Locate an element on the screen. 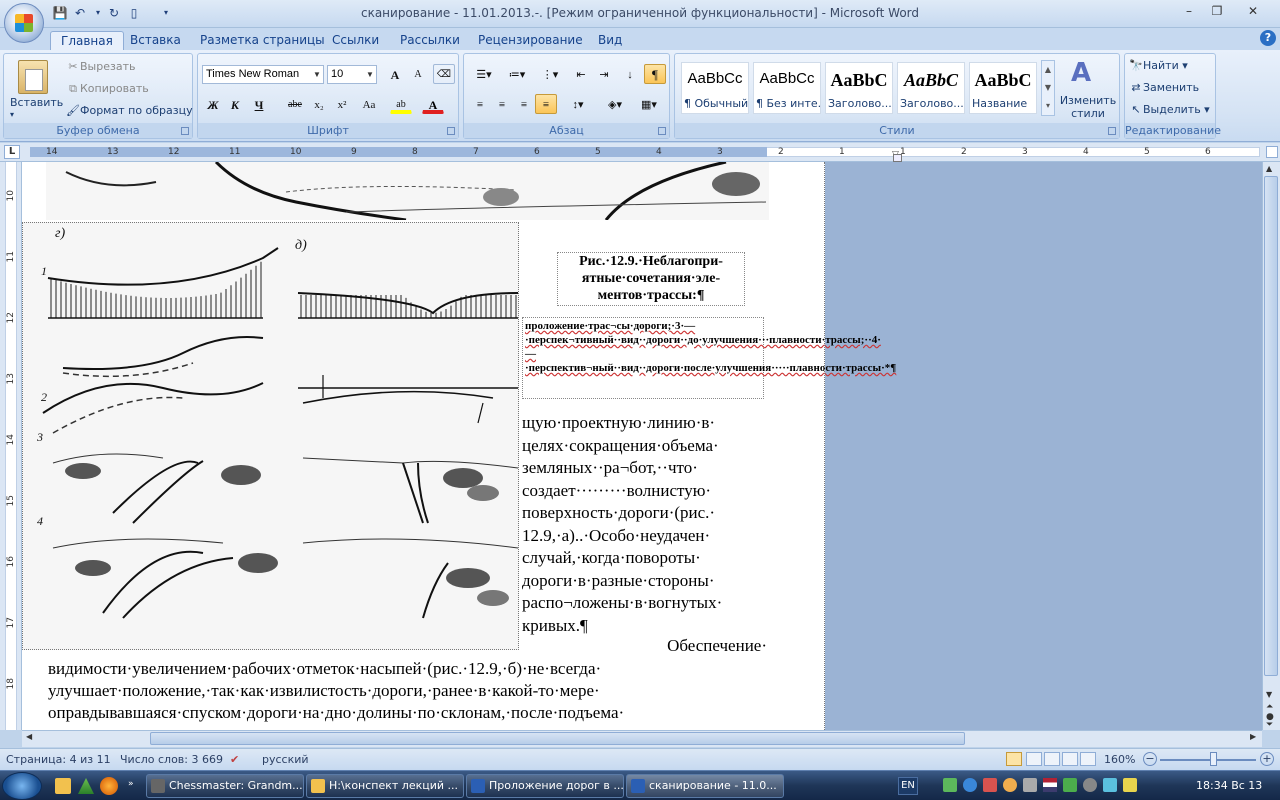 The image size is (1280, 800). zoom-slider is located at coordinates (1208, 760).